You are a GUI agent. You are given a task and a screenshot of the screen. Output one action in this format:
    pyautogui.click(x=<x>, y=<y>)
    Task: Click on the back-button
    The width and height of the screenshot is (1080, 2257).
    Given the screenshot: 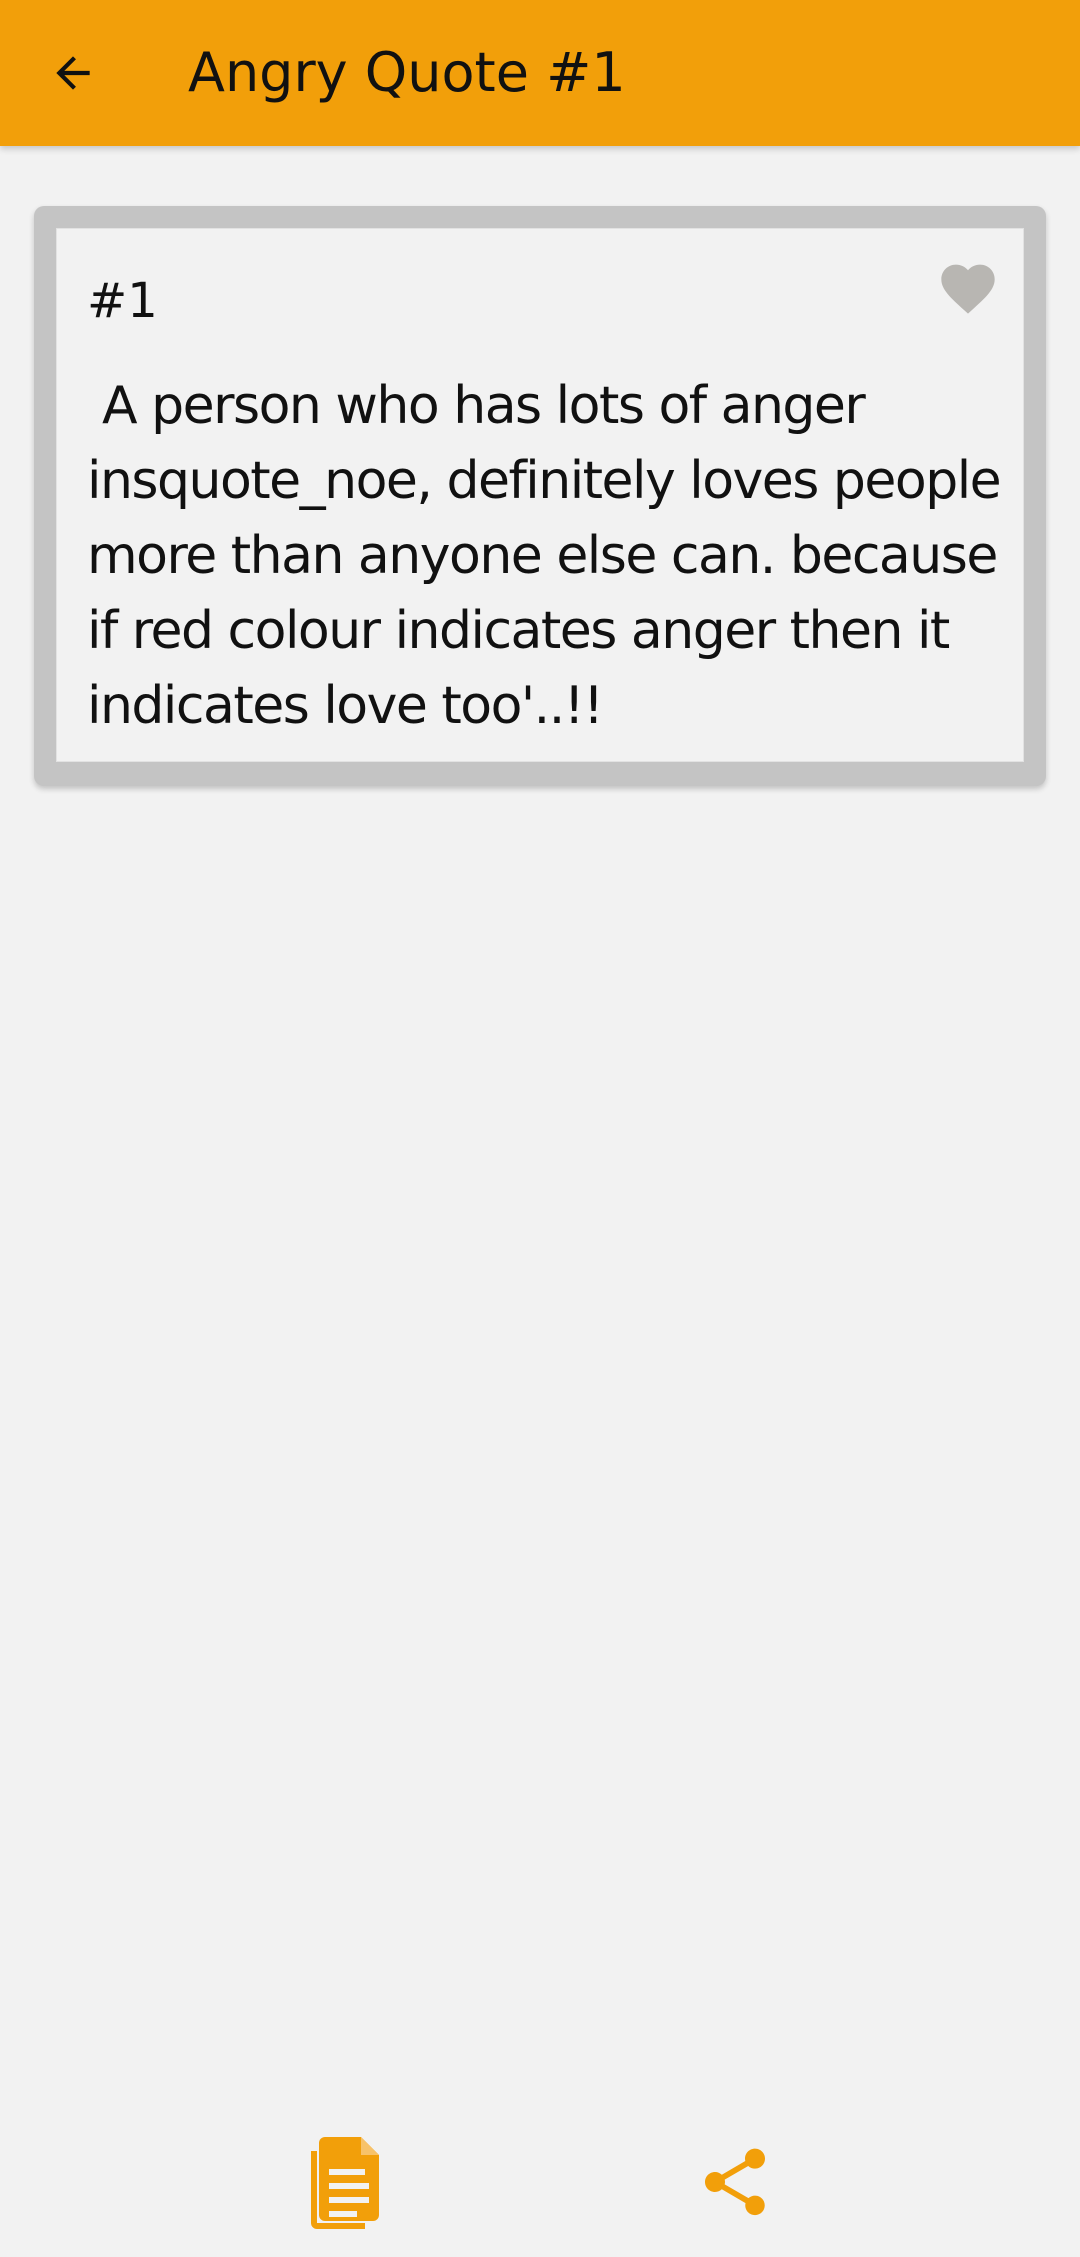 What is the action you would take?
    pyautogui.click(x=73, y=73)
    